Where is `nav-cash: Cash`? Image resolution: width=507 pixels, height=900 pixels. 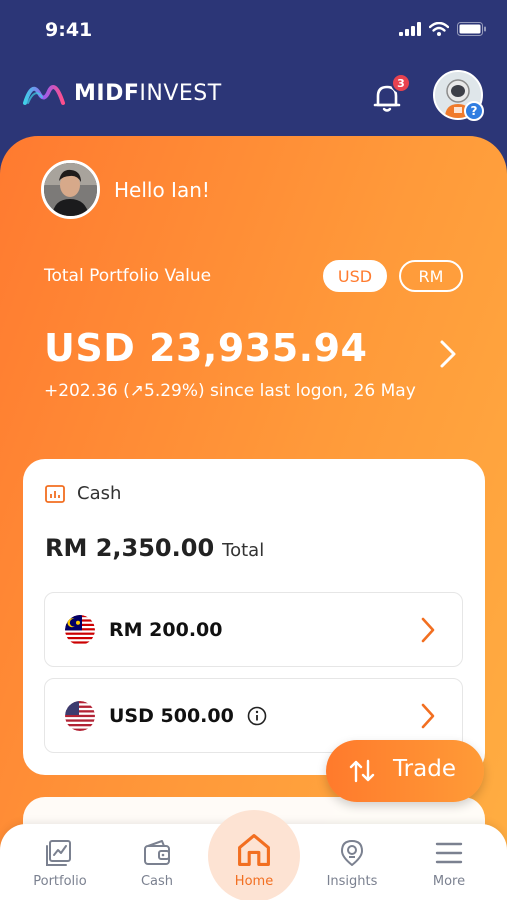
nav-cash: Cash is located at coordinates (157, 863).